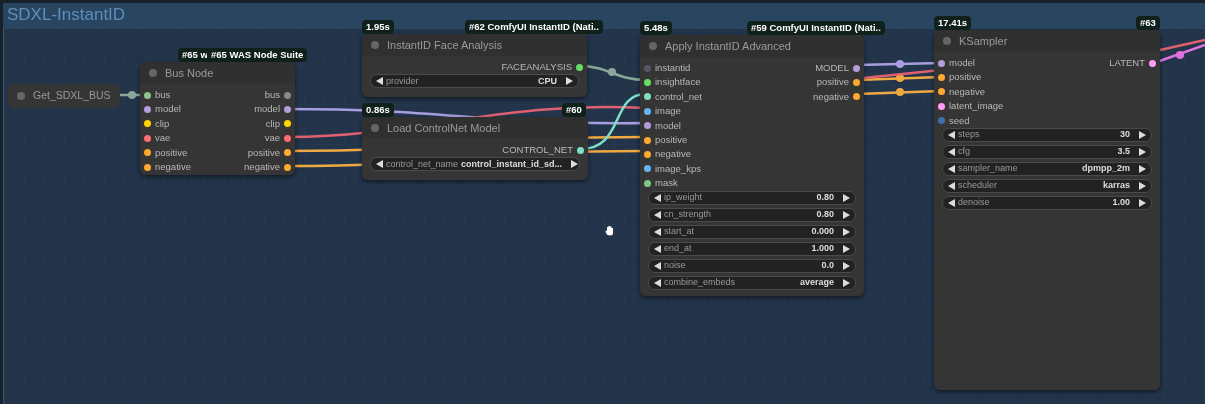  Describe the element at coordinates (832, 68) in the screenshot. I see `slot-label: MODEL` at that location.